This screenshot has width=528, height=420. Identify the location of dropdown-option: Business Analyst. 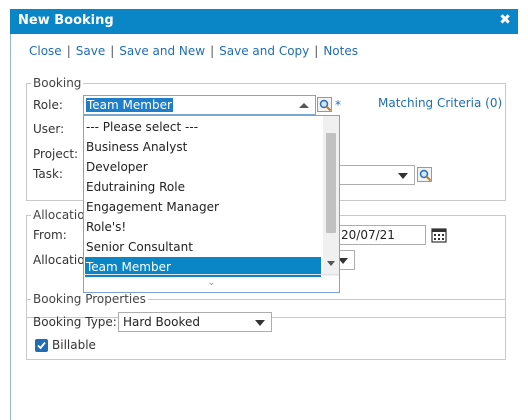
(203, 147).